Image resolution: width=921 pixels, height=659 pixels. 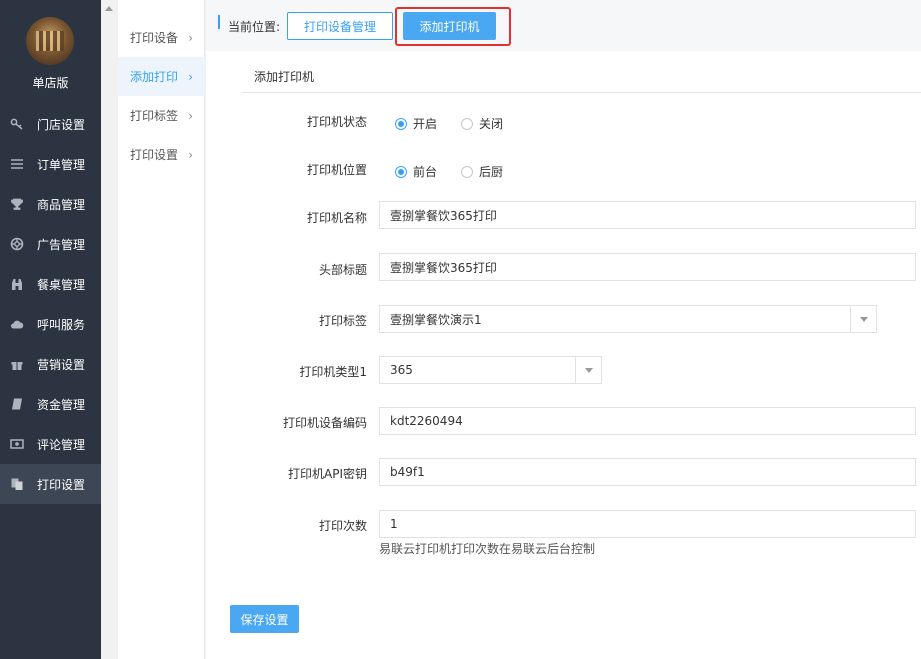 I want to click on store-name: 单店版, so click(x=50, y=83).